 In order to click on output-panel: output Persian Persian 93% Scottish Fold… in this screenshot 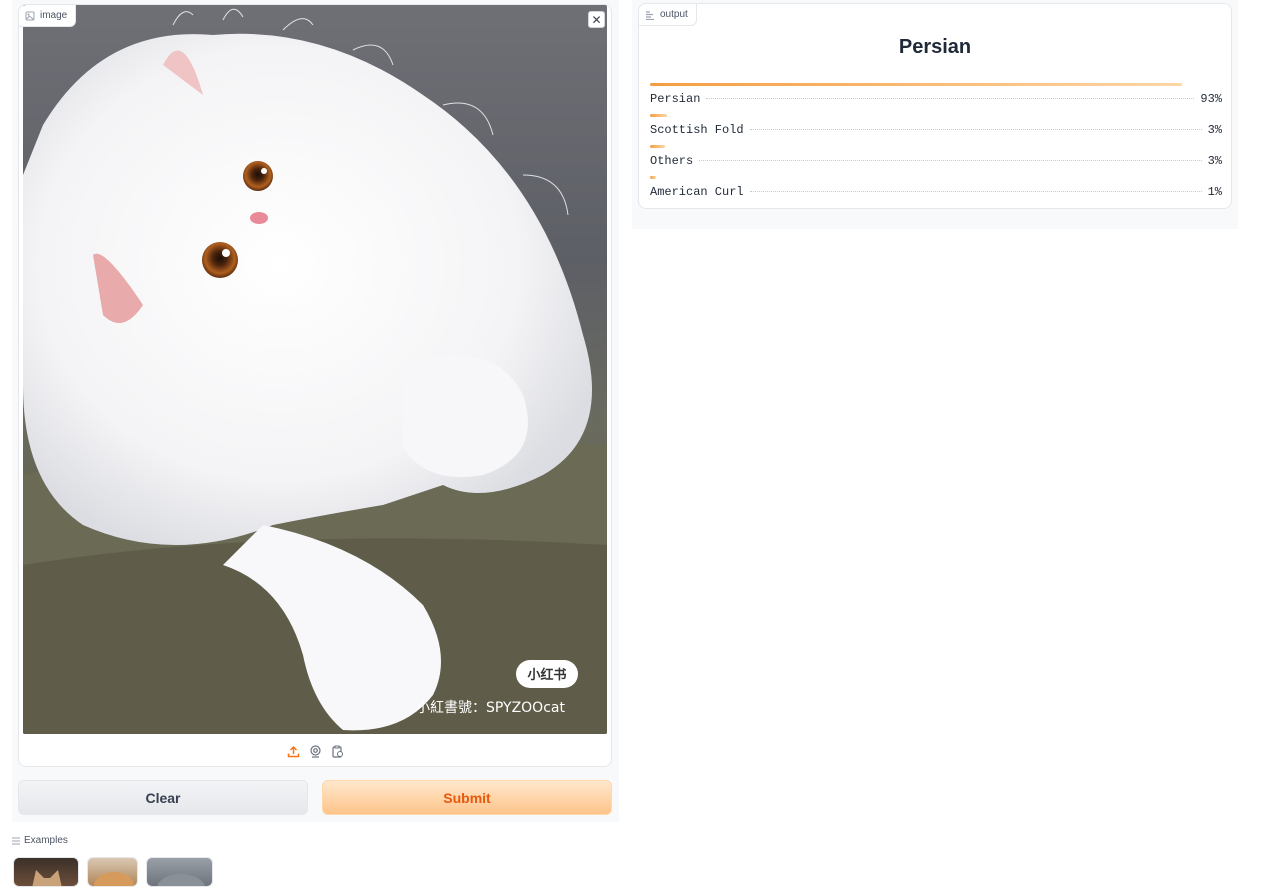, I will do `click(935, 114)`.